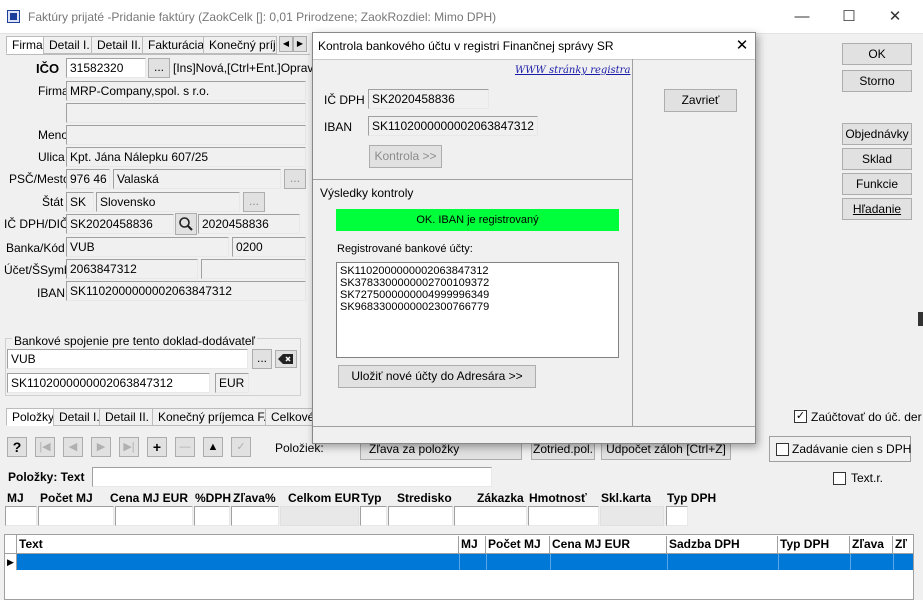 The image size is (923, 600). I want to click on help-button: ?, so click(17, 447).